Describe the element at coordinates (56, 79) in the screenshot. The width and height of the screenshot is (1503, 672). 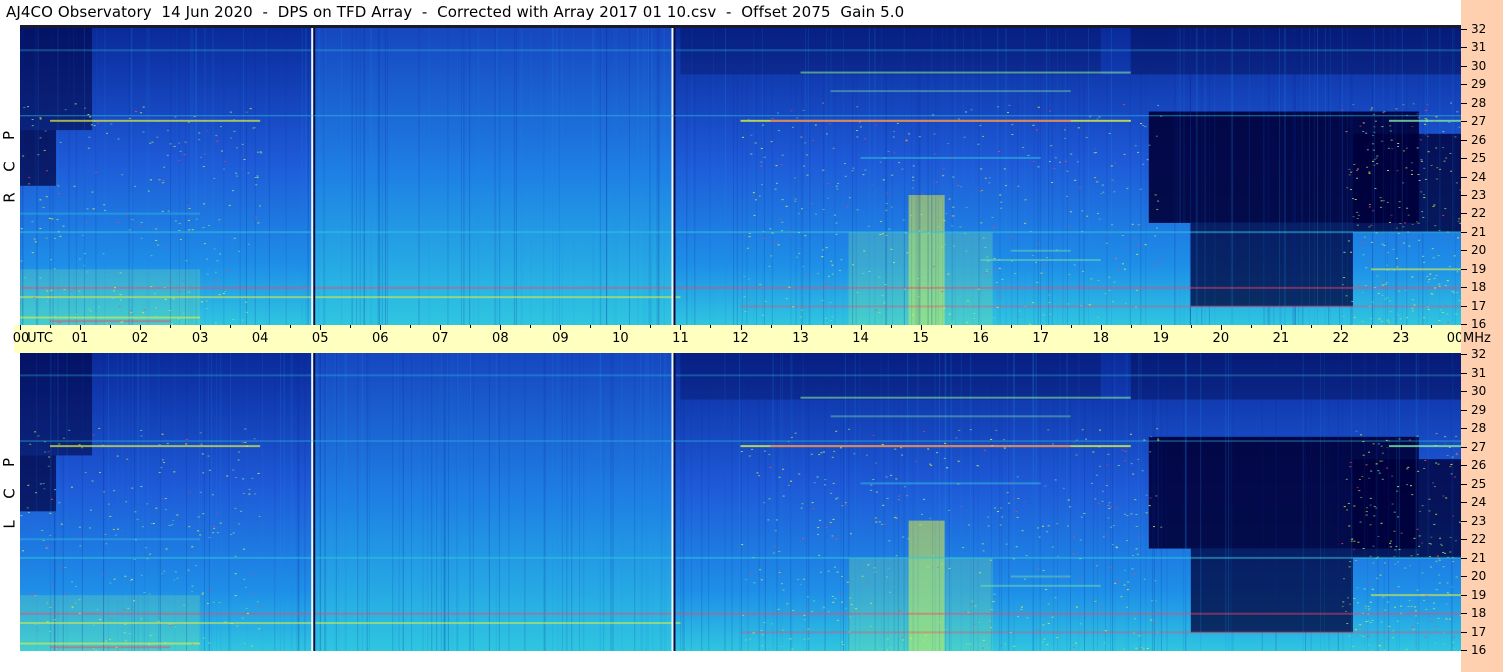
I see `night-dark-region` at that location.